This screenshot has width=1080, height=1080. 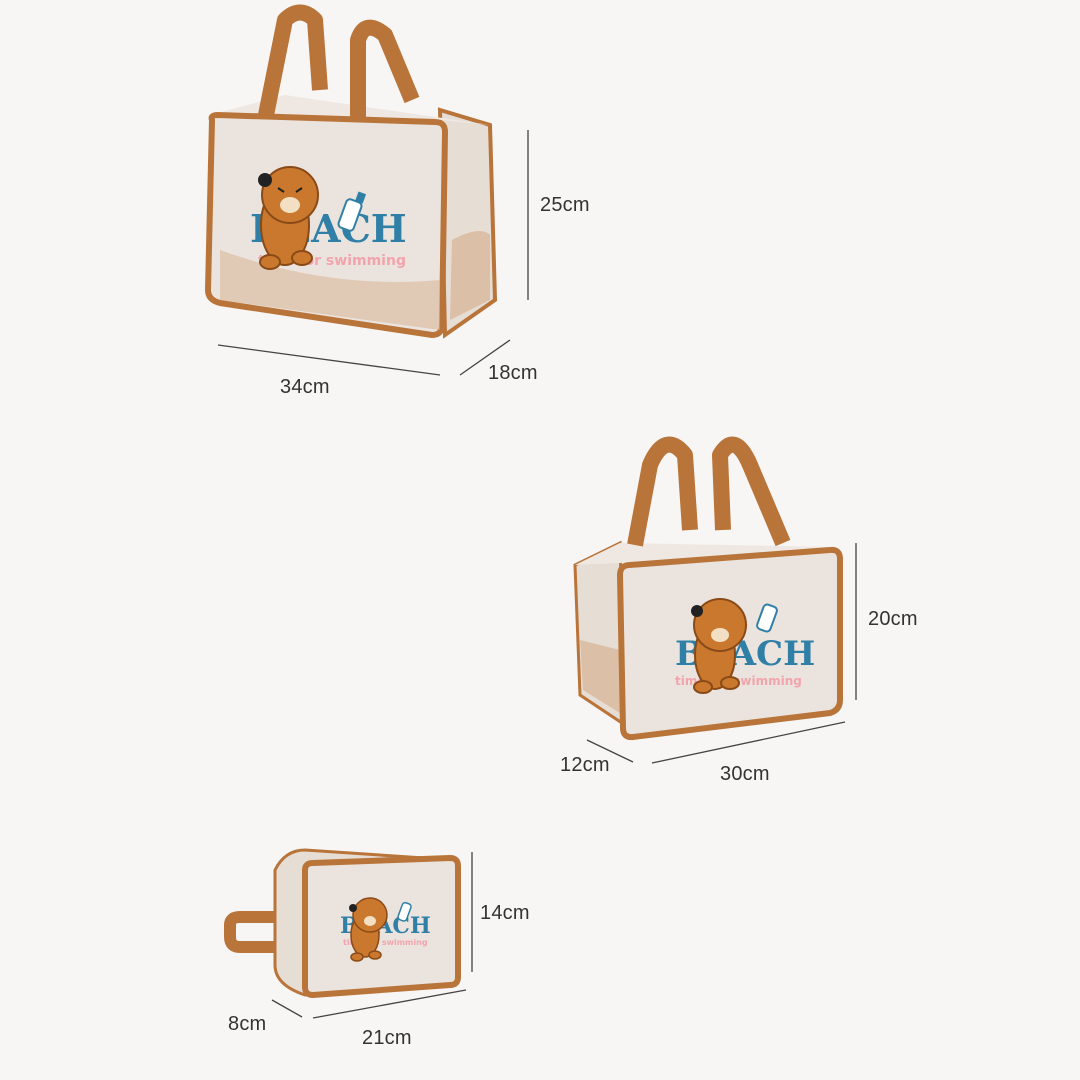 What do you see at coordinates (247, 1024) in the screenshot?
I see `small-depth-label: 8cm` at bounding box center [247, 1024].